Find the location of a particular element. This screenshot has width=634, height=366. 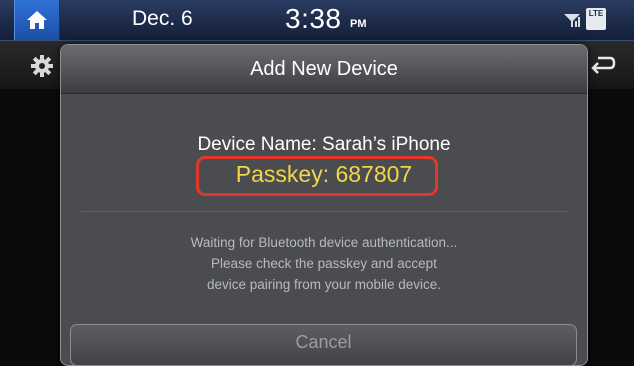

message-line: Please check the passkey and accept is located at coordinates (324, 263).